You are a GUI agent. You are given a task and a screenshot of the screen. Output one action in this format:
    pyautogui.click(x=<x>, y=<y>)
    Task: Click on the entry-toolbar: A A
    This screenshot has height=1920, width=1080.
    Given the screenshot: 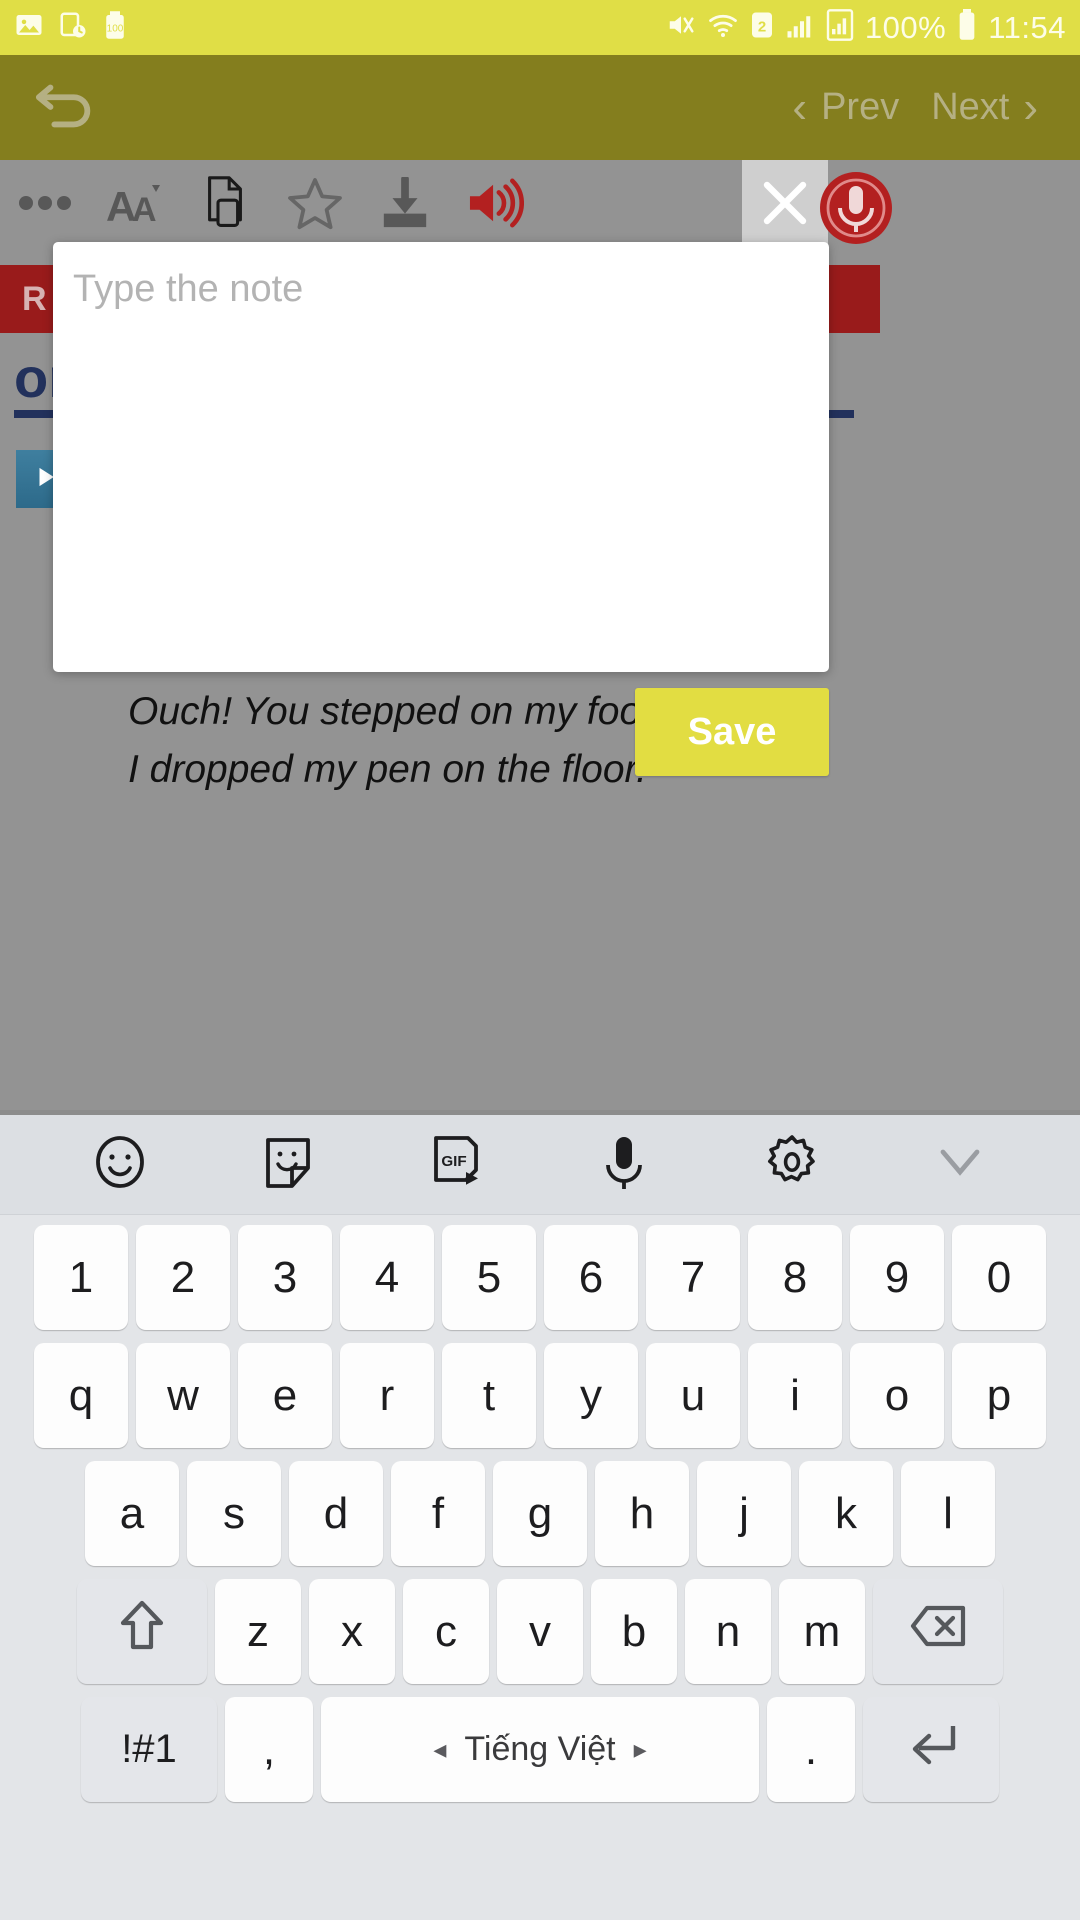 What is the action you would take?
    pyautogui.click(x=540, y=205)
    